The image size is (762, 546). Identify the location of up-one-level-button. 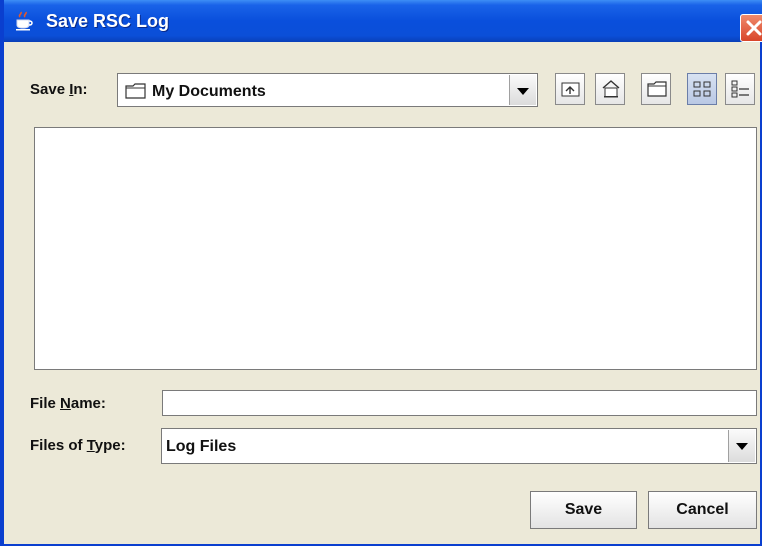
(570, 89).